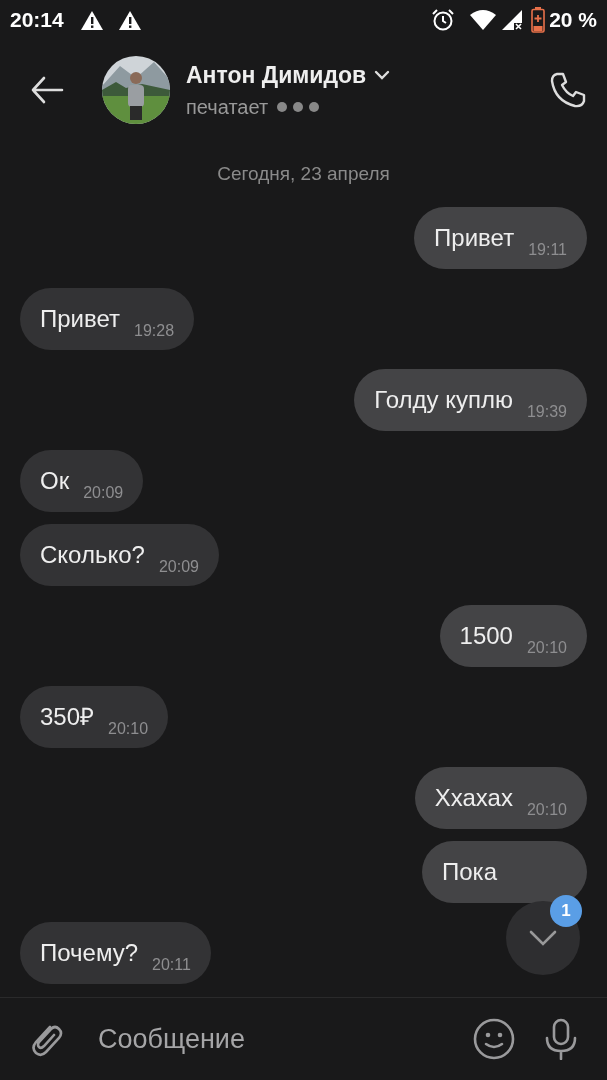 The width and height of the screenshot is (607, 1080). I want to click on battery-icon, so click(538, 20).